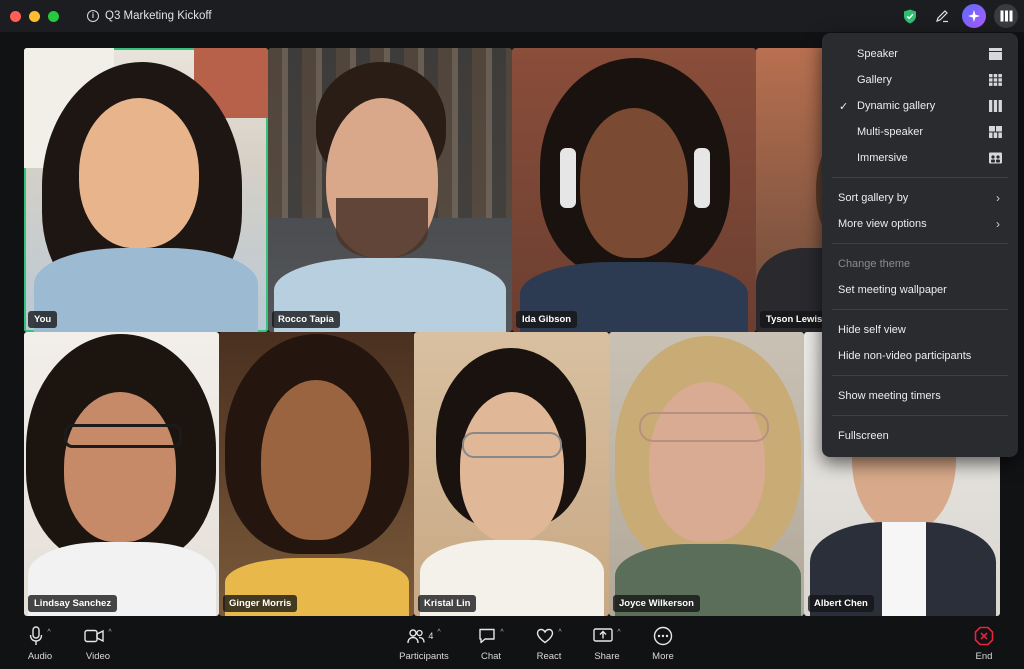  I want to click on video-tile: Lindsay Sanchez, so click(121, 474).